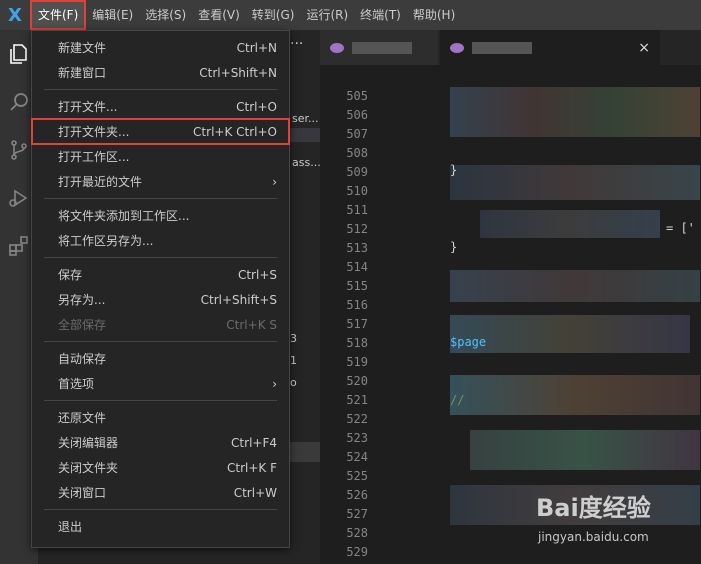 This screenshot has width=701, height=564. I want to click on menu-help: 帮助(H), so click(434, 15).